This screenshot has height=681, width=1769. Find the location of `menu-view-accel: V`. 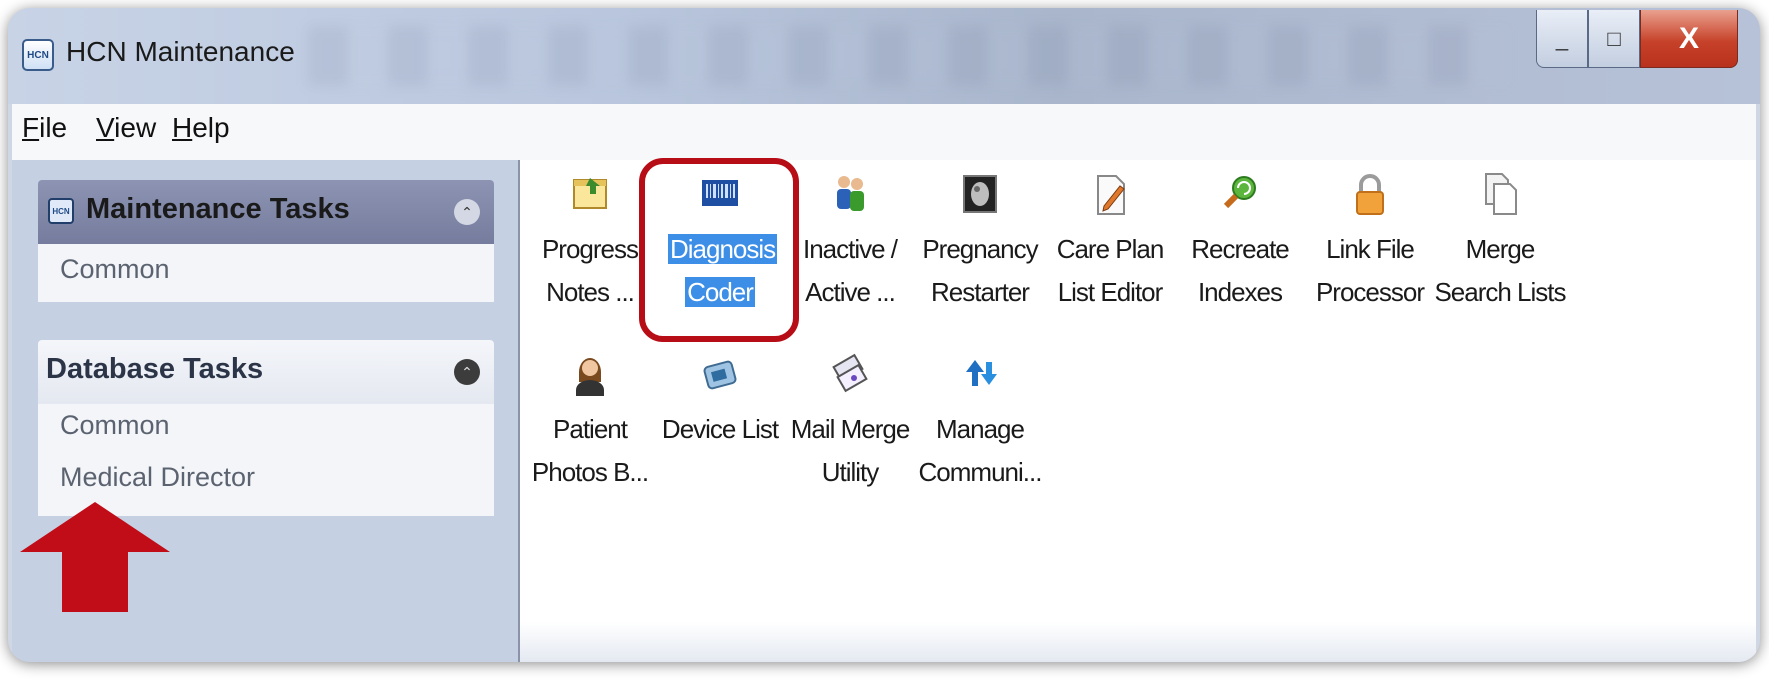

menu-view-accel: V is located at coordinates (105, 127).